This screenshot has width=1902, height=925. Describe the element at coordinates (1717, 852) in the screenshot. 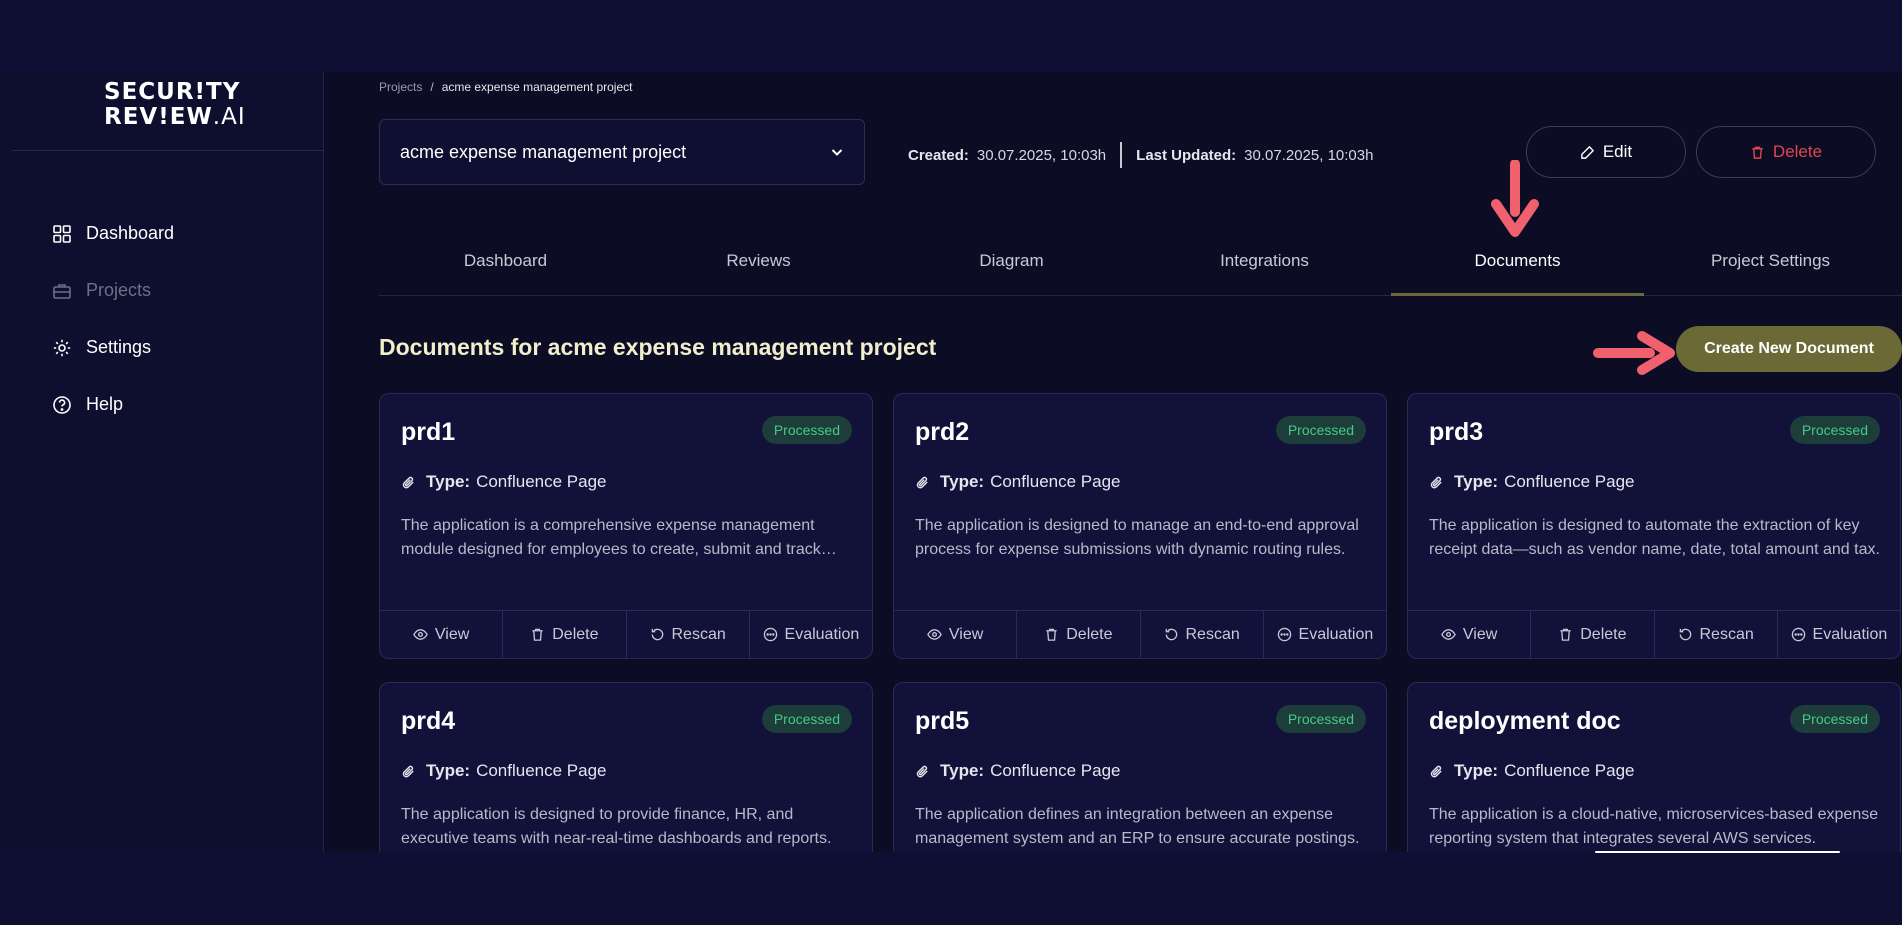

I see `annotation-underline` at that location.